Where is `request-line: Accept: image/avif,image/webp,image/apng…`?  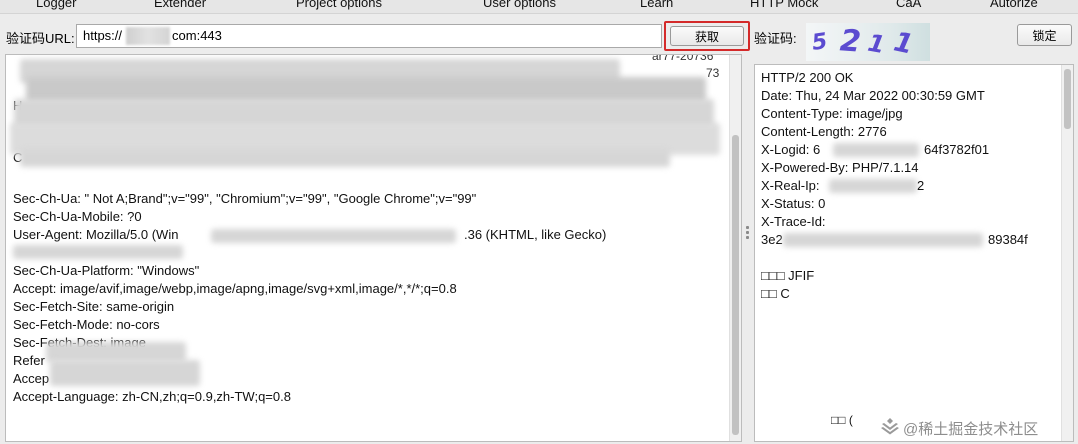
request-line: Accept: image/avif,image/webp,image/apng… is located at coordinates (235, 288).